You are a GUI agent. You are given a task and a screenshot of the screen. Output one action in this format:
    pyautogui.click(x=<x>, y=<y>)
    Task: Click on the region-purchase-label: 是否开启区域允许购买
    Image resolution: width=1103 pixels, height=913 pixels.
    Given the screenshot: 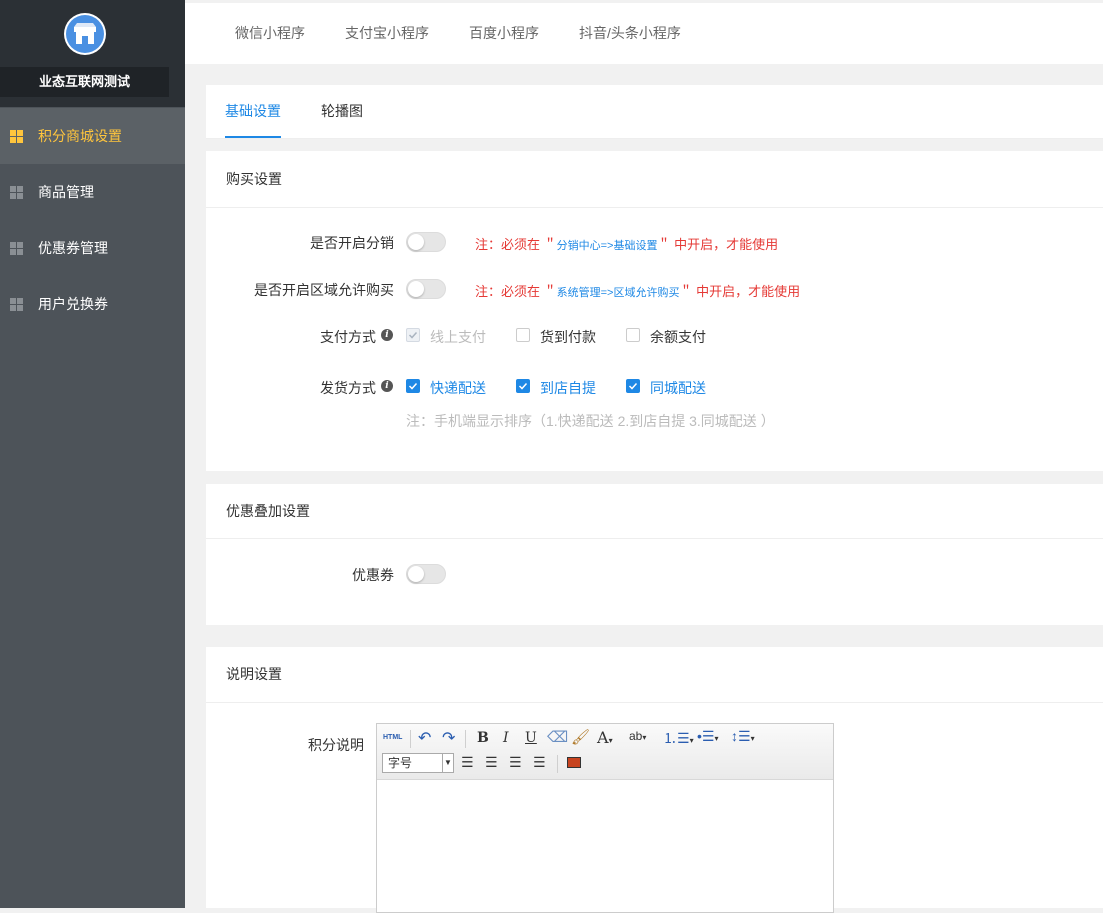 What is the action you would take?
    pyautogui.click(x=324, y=290)
    